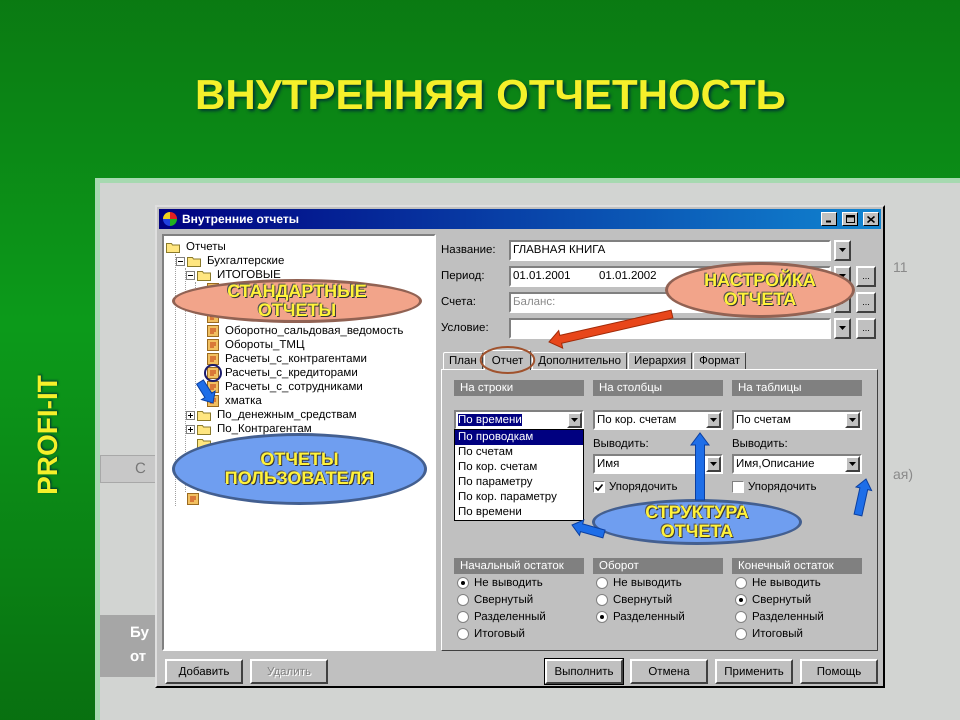 This screenshot has width=960, height=720. What do you see at coordinates (241, 219) in the screenshot?
I see `window-title: Внутренние отчеты` at bounding box center [241, 219].